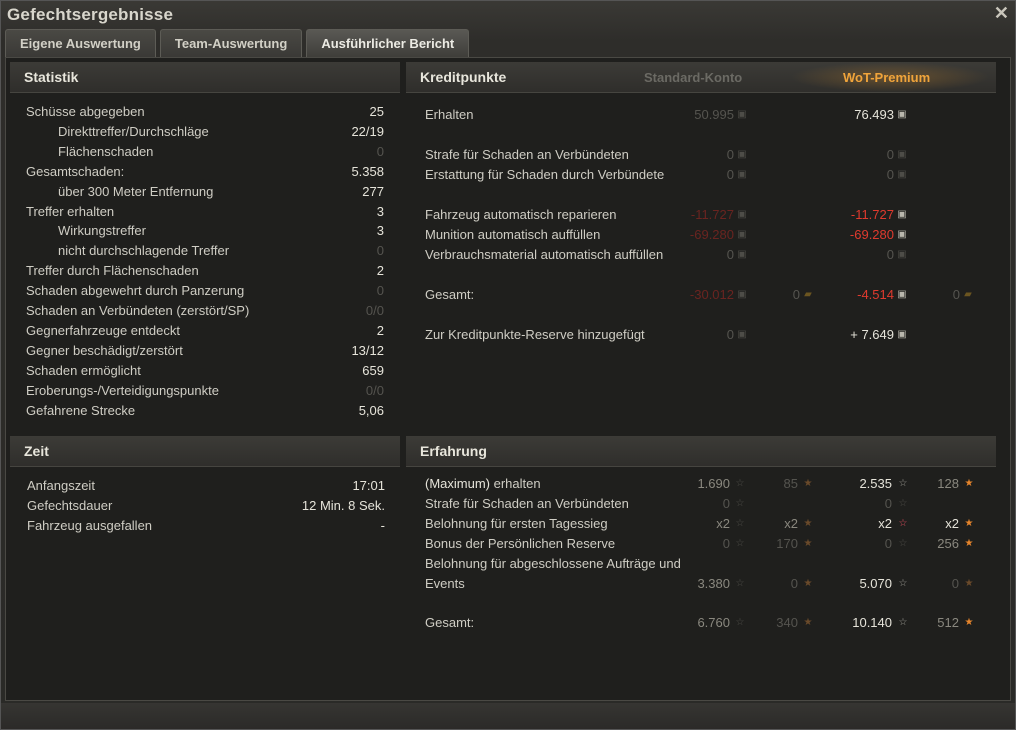 The image size is (1016, 730). What do you see at coordinates (112, 271) in the screenshot?
I see `statistik-row-label: Treffer durch Flächenschaden` at bounding box center [112, 271].